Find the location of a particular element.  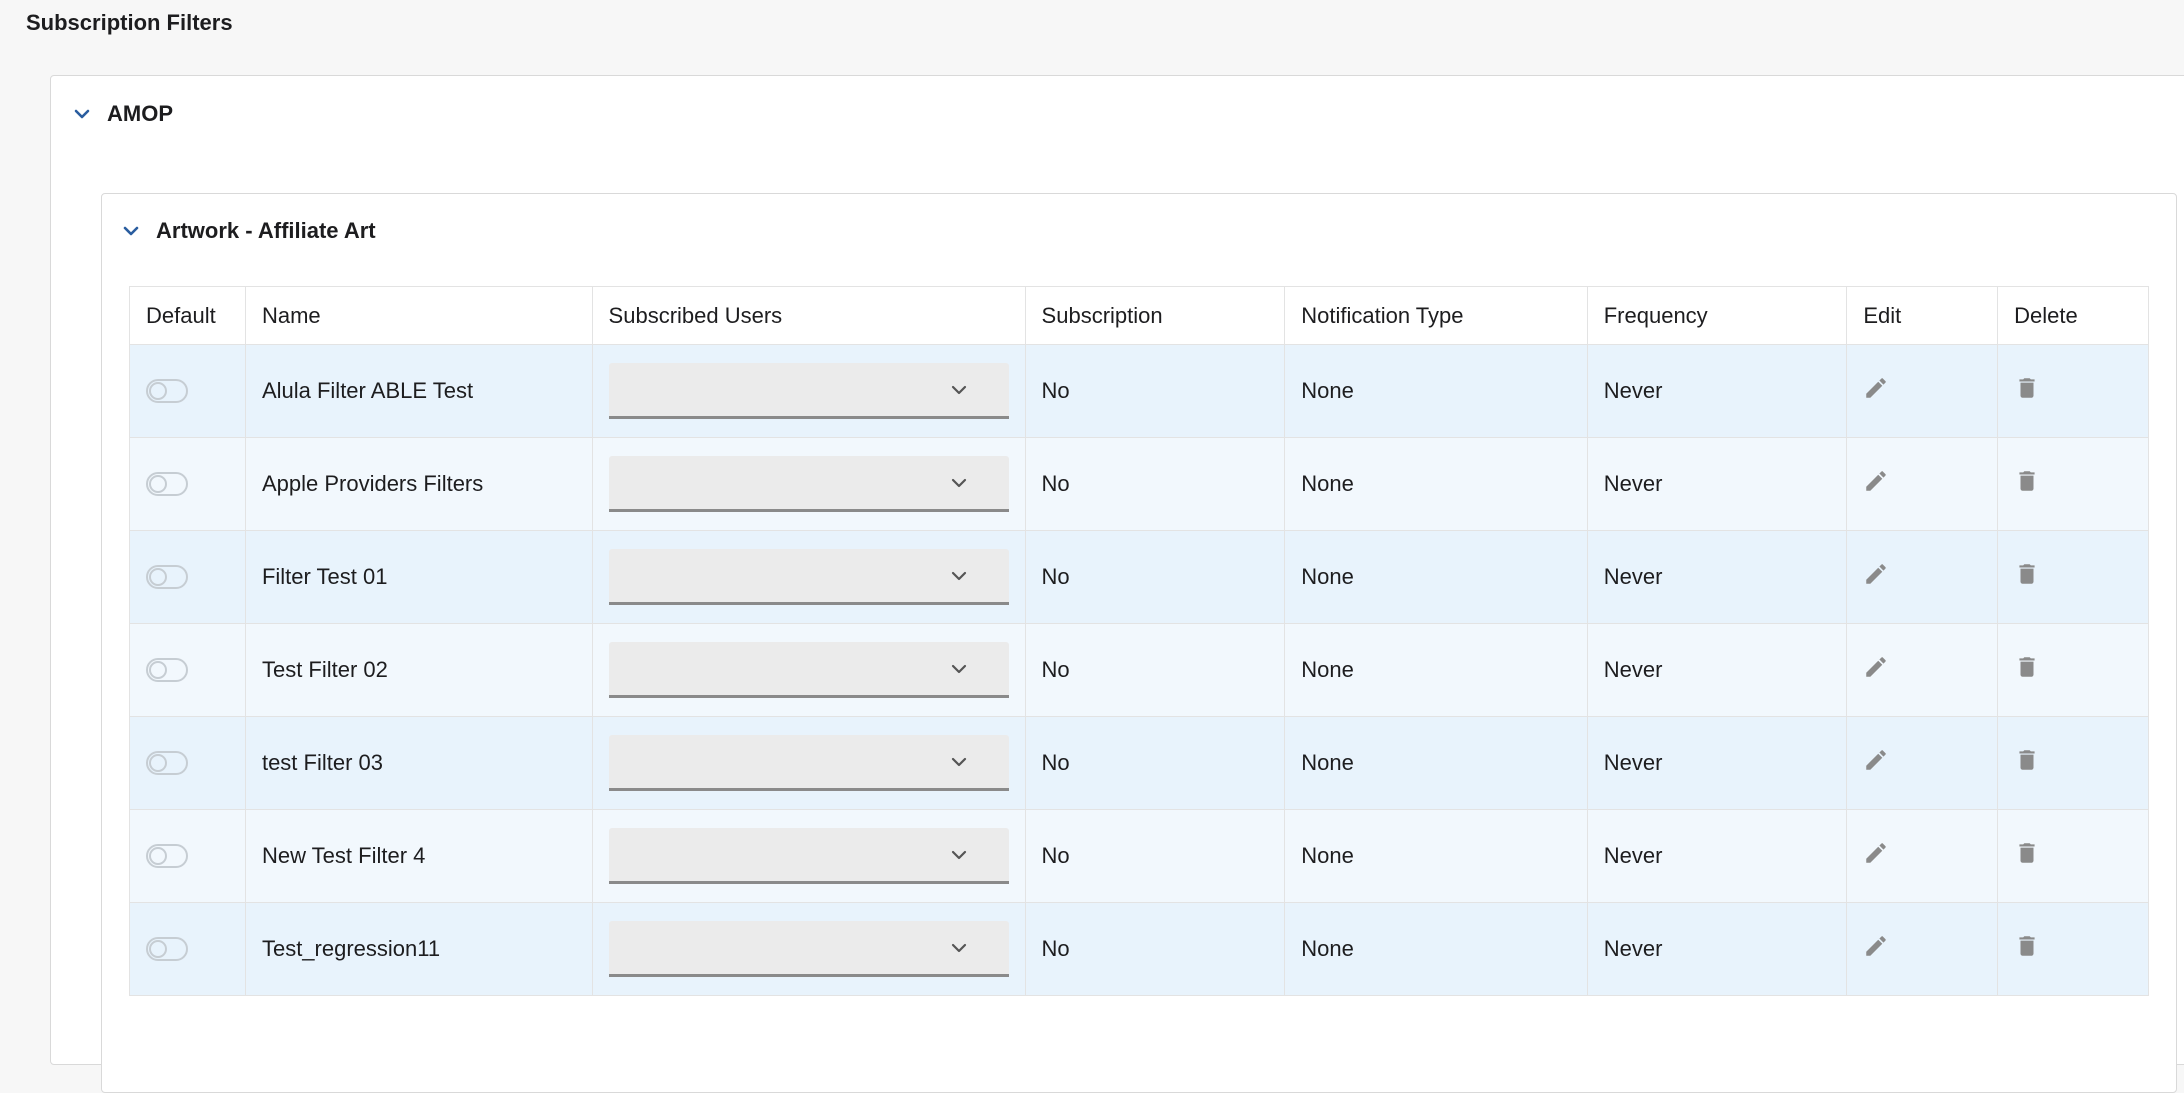

filter-name: test Filter 03 is located at coordinates (418, 763).